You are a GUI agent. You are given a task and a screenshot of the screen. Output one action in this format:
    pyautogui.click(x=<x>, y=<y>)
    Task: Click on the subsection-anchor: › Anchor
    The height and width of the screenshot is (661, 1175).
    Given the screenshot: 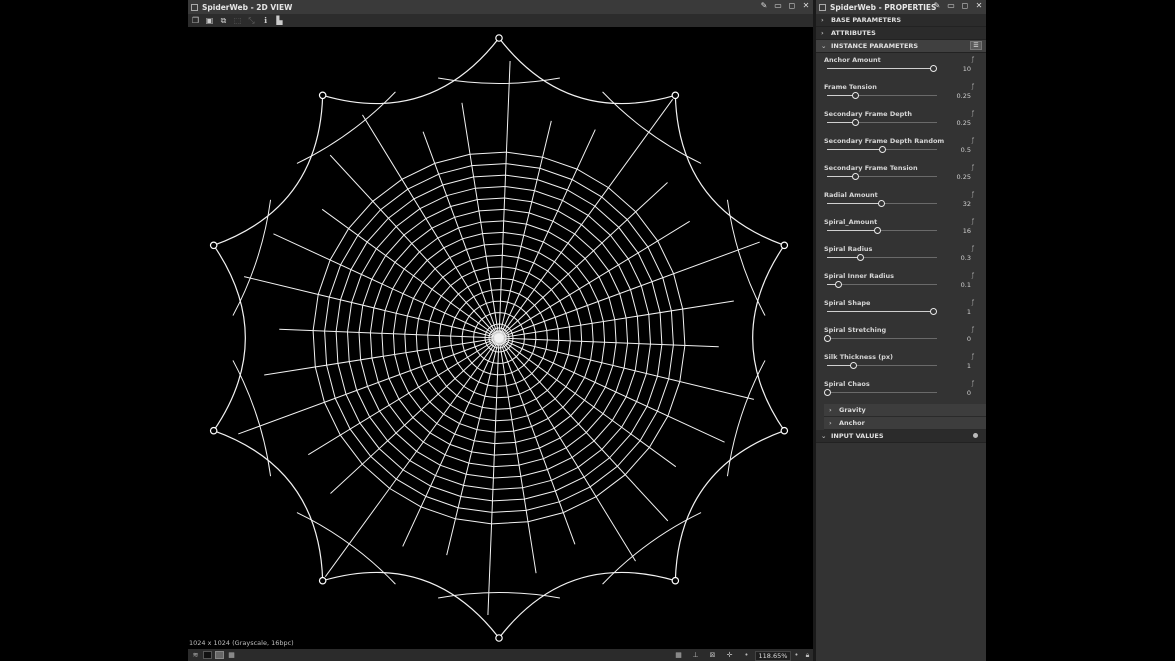 What is the action you would take?
    pyautogui.click(x=905, y=423)
    